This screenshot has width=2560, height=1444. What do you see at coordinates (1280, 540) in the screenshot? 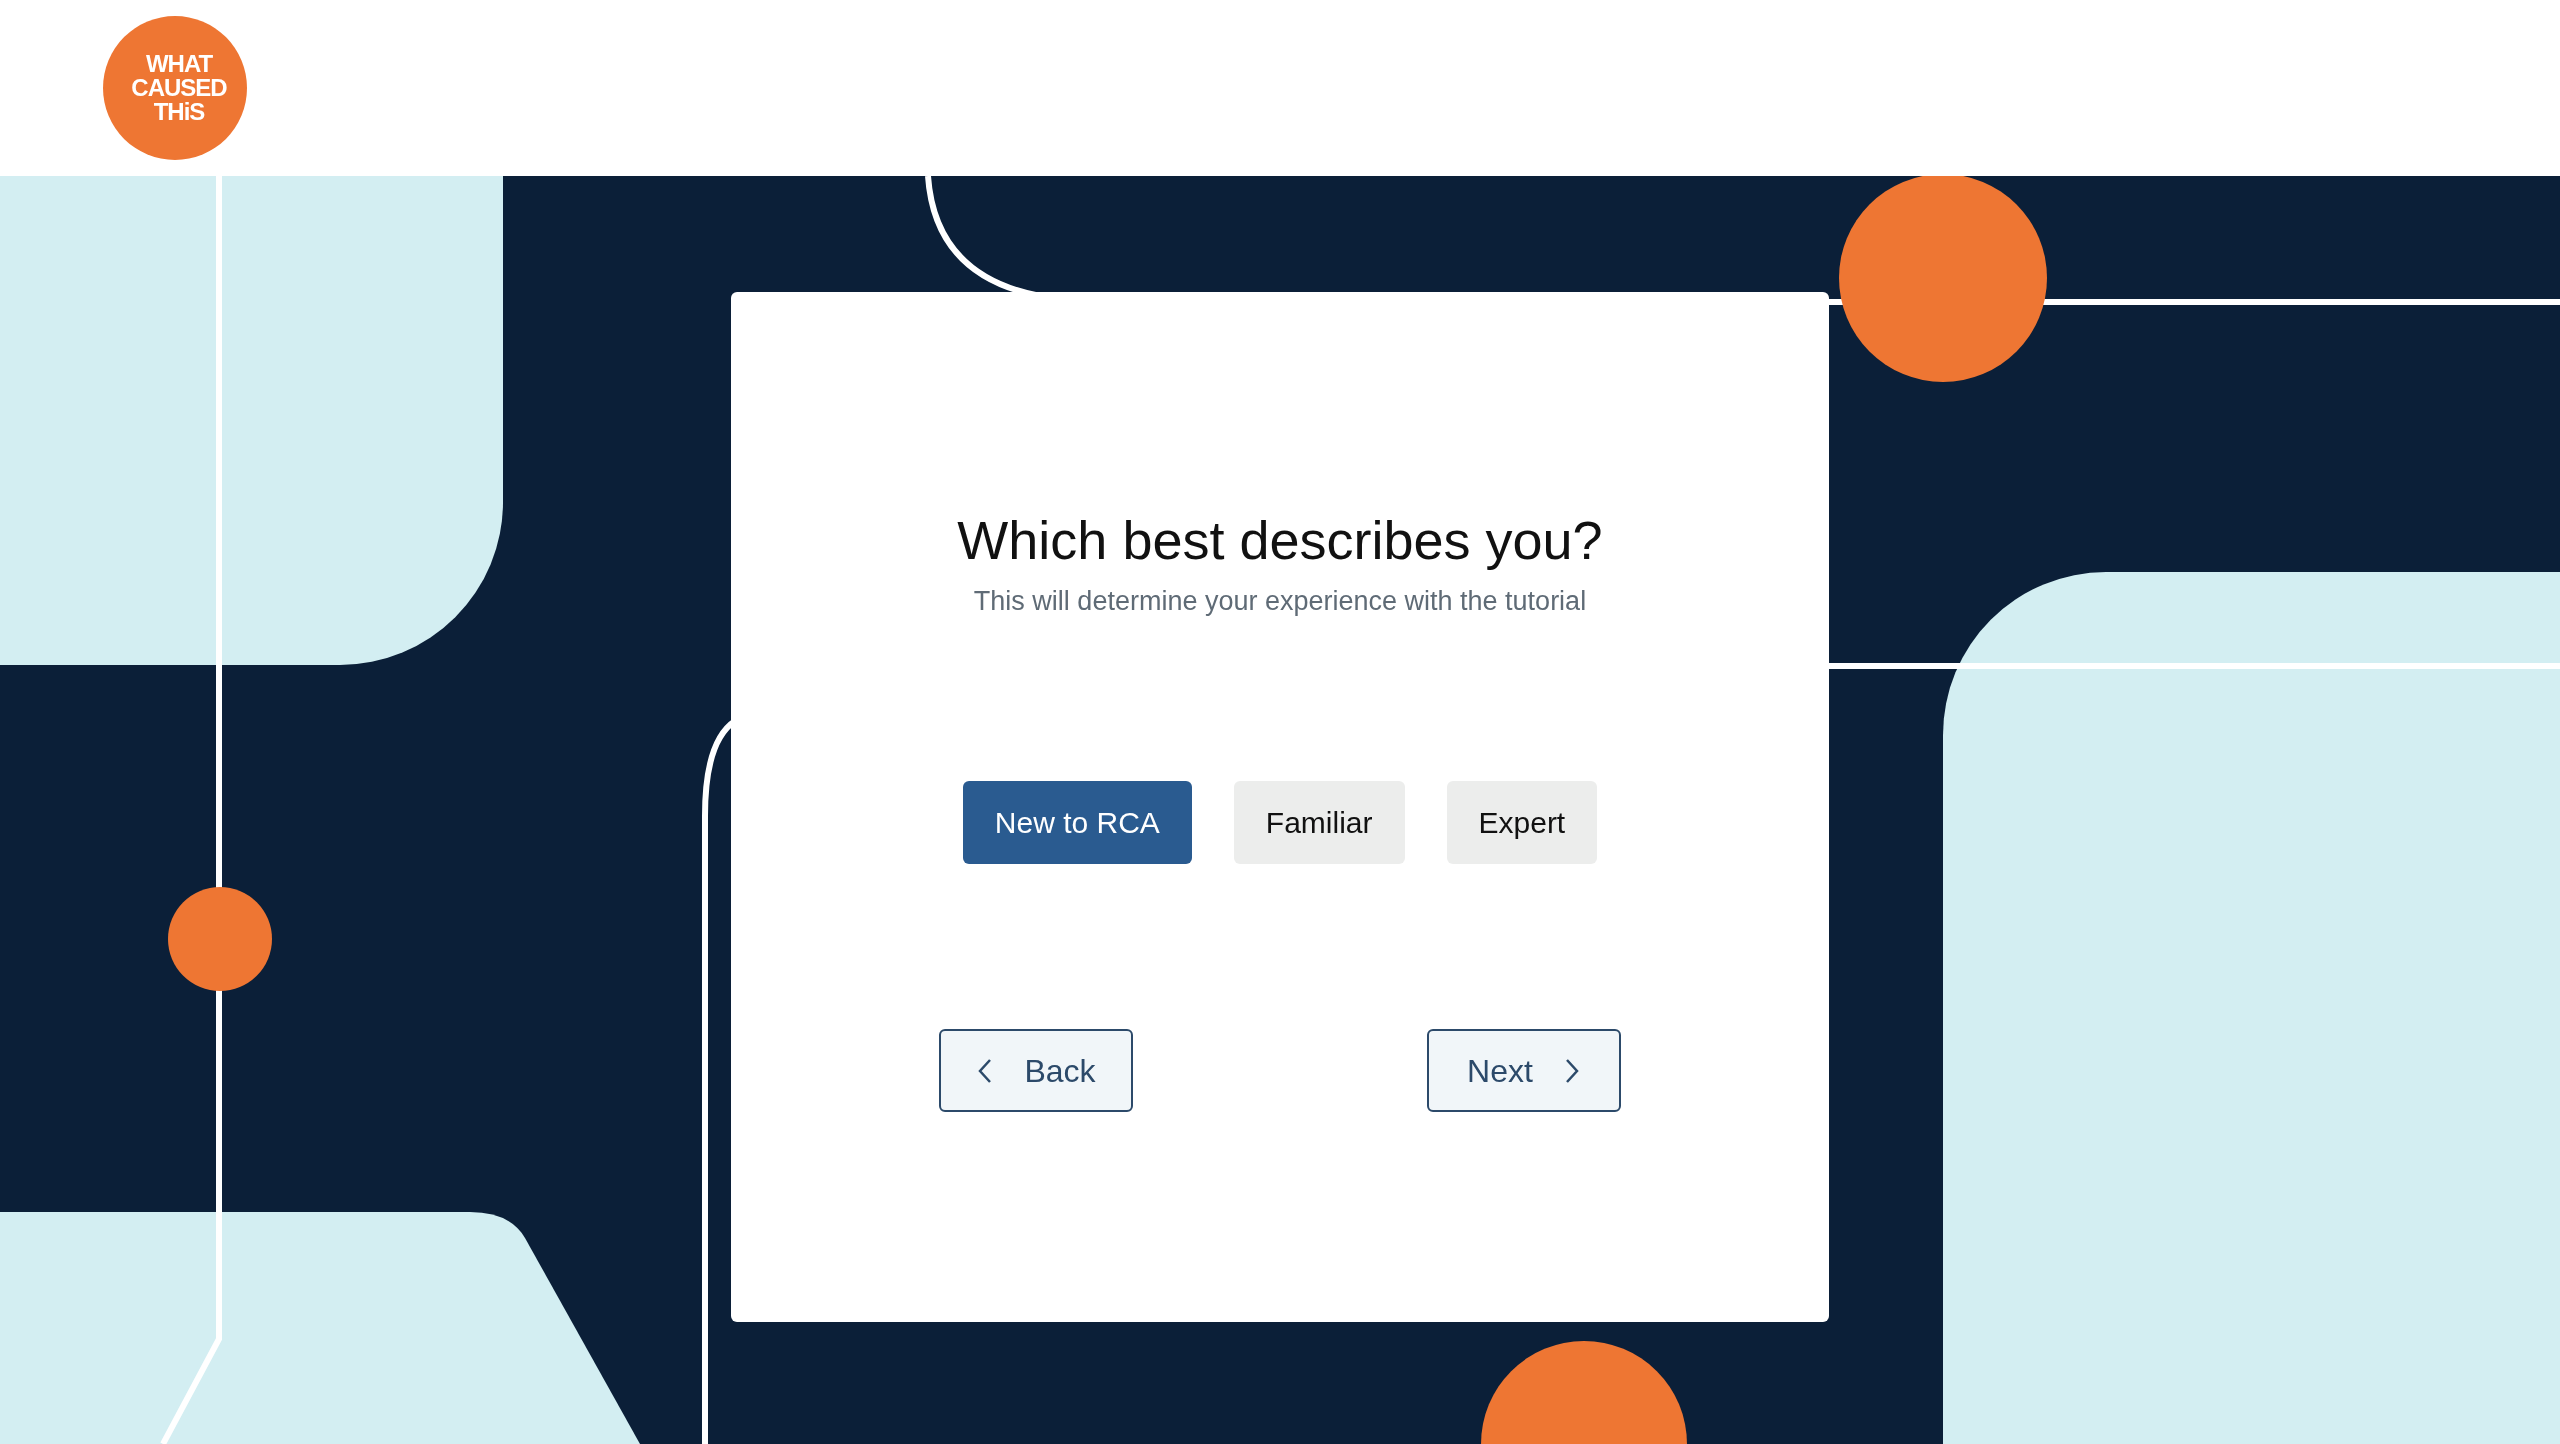
I see `question-title: Which best describes you?` at bounding box center [1280, 540].